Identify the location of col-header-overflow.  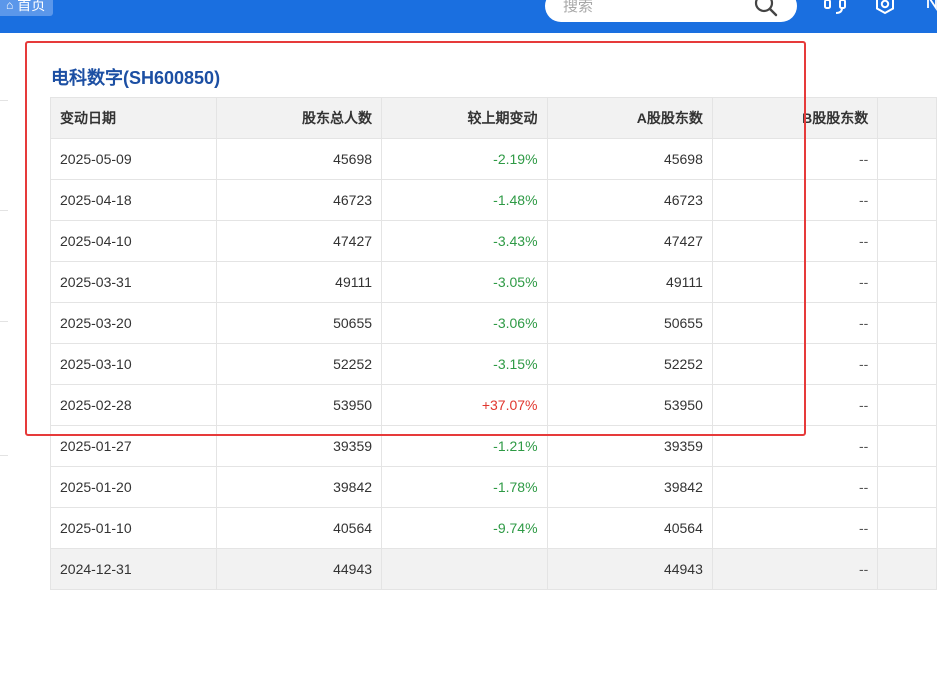
(907, 118).